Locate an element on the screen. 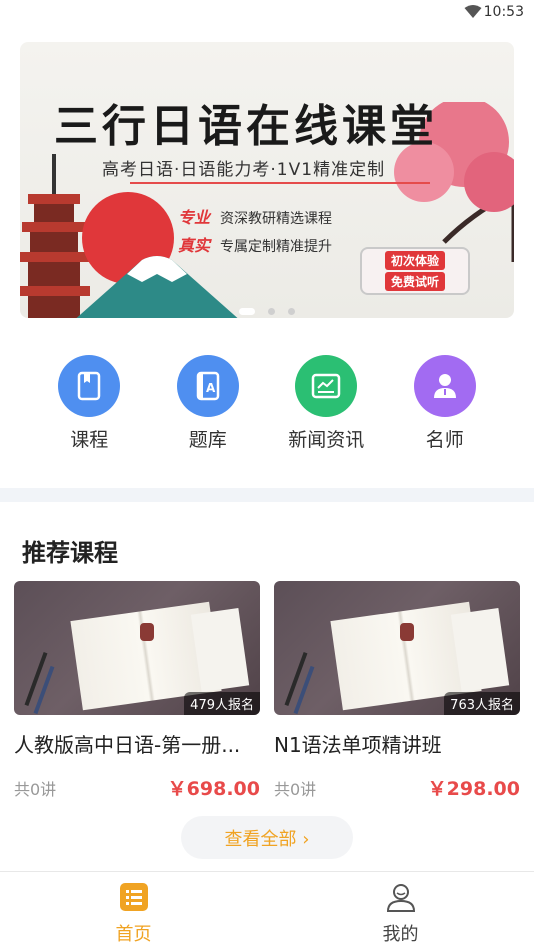  course-price: ￥698.00 is located at coordinates (213, 789).